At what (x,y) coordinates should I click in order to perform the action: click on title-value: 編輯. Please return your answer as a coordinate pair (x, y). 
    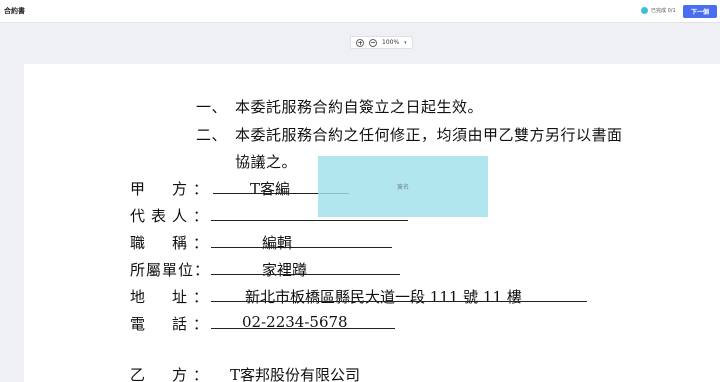
    Looking at the image, I should click on (277, 243).